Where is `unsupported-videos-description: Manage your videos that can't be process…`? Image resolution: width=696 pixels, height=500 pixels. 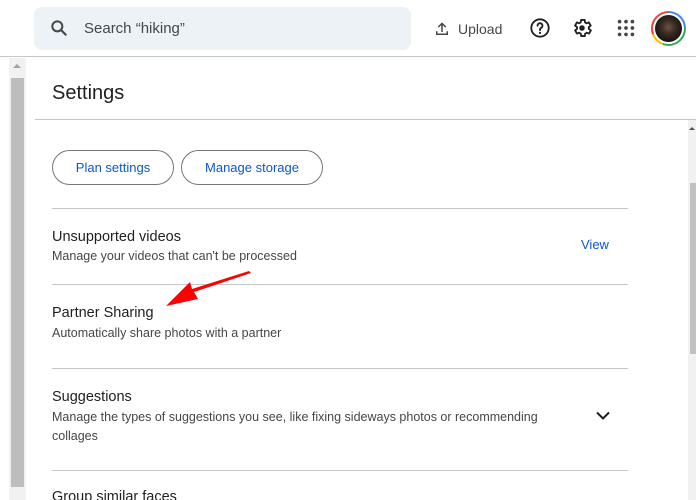 unsupported-videos-description: Manage your videos that can't be process… is located at coordinates (174, 256).